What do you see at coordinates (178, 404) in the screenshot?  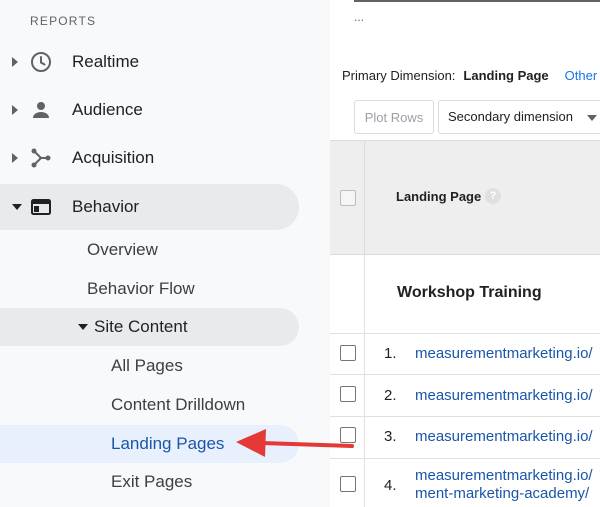 I see `sidebar-item-label: Content Drilldown` at bounding box center [178, 404].